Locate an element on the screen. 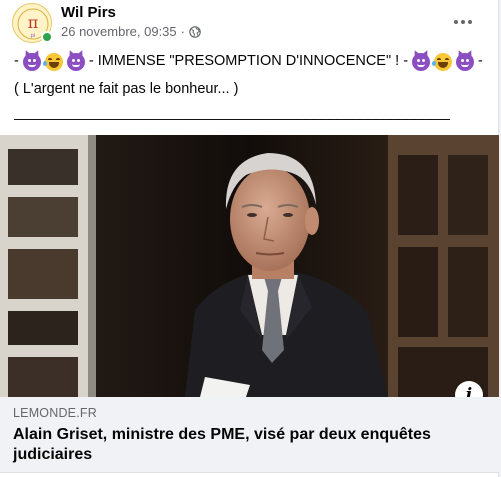 The image size is (501, 477). post-text-line-2: ( L'argent ne fait pas le bonheur... ) is located at coordinates (126, 89).